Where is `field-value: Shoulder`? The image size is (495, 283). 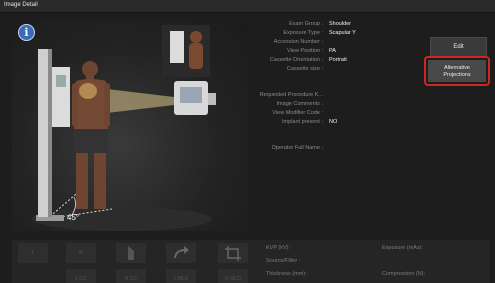
field-value: Shoulder is located at coordinates (340, 24).